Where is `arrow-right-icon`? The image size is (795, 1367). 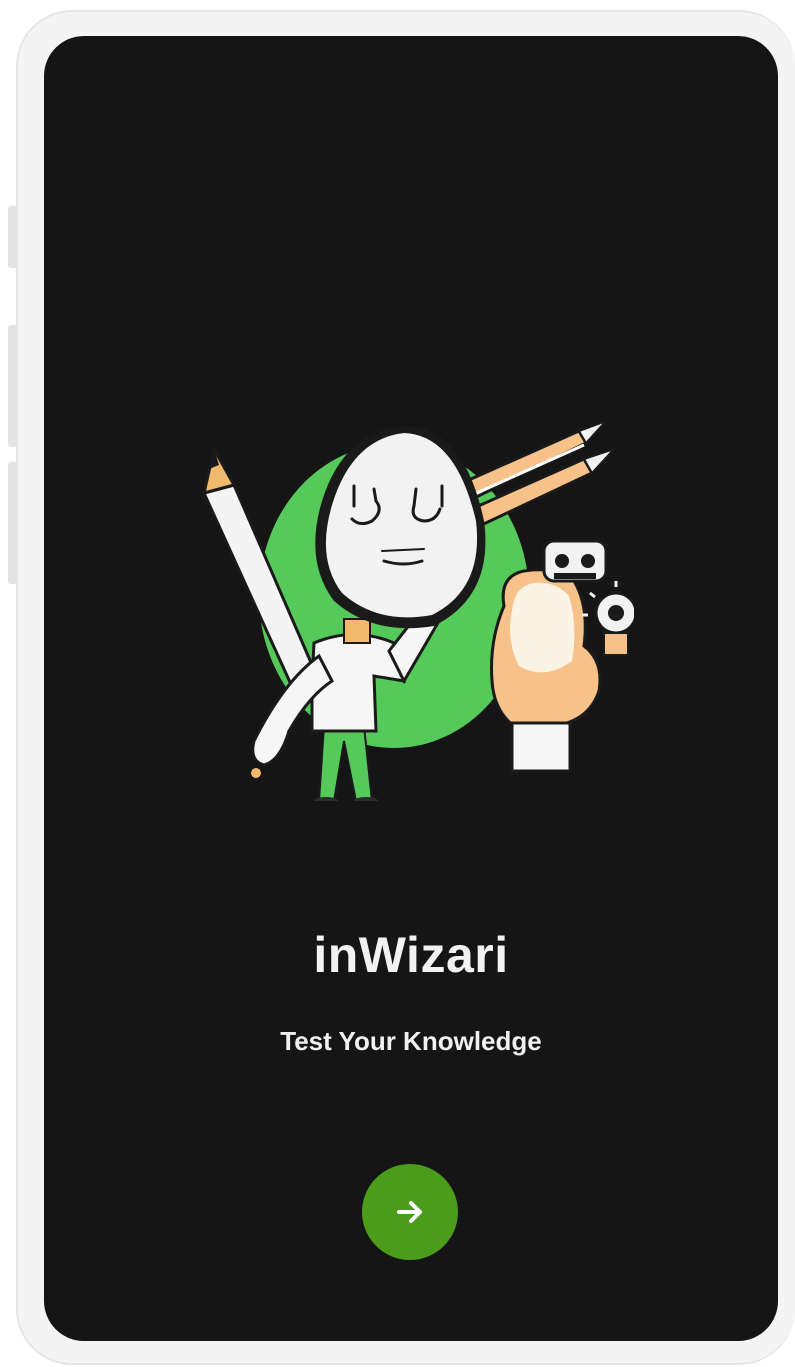
arrow-right-icon is located at coordinates (409, 1212).